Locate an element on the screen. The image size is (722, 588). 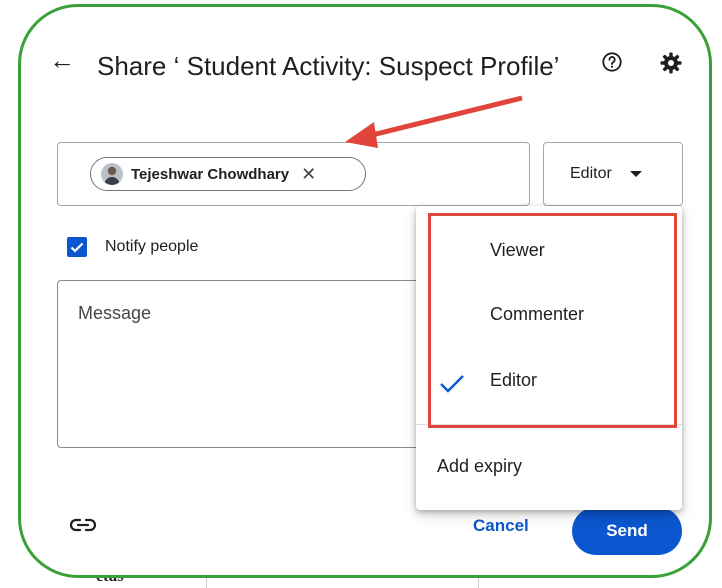
notify-checkbox is located at coordinates (77, 247).